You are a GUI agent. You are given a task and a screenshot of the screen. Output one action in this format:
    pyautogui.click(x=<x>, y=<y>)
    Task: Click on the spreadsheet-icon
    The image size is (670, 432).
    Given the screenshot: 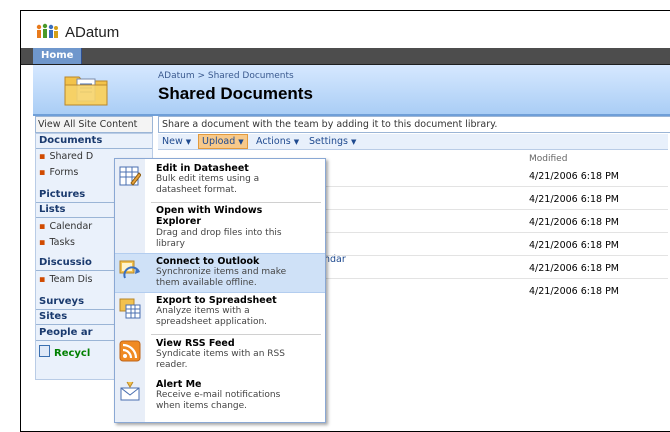 What is the action you would take?
    pyautogui.click(x=130, y=308)
    